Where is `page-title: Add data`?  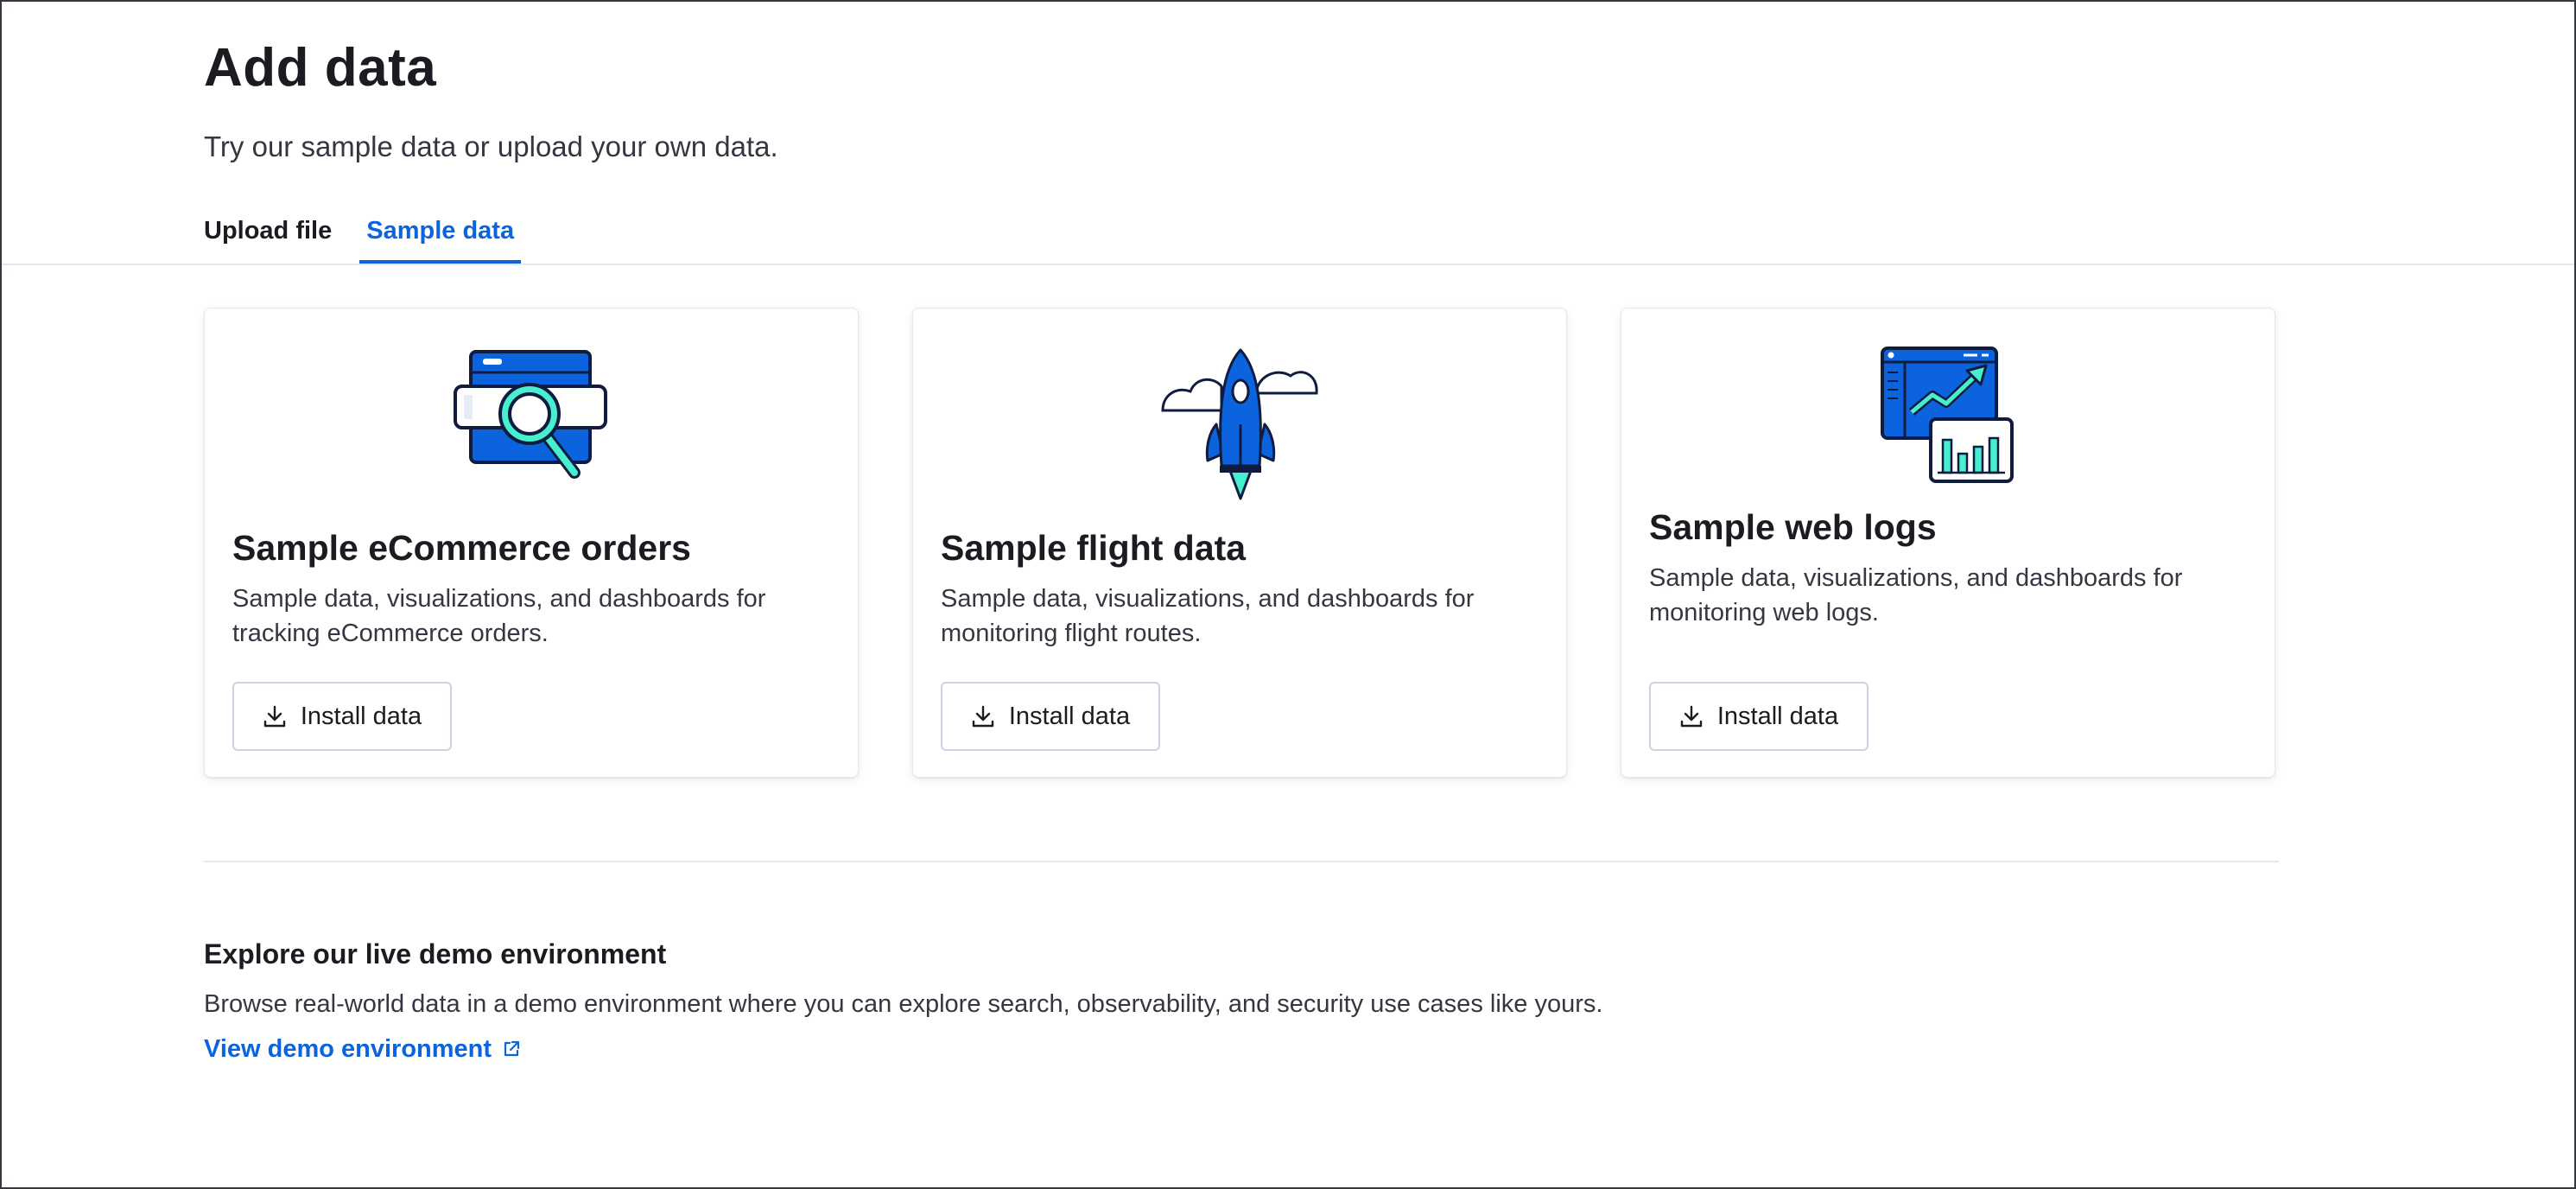
page-title: Add data is located at coordinates (320, 68).